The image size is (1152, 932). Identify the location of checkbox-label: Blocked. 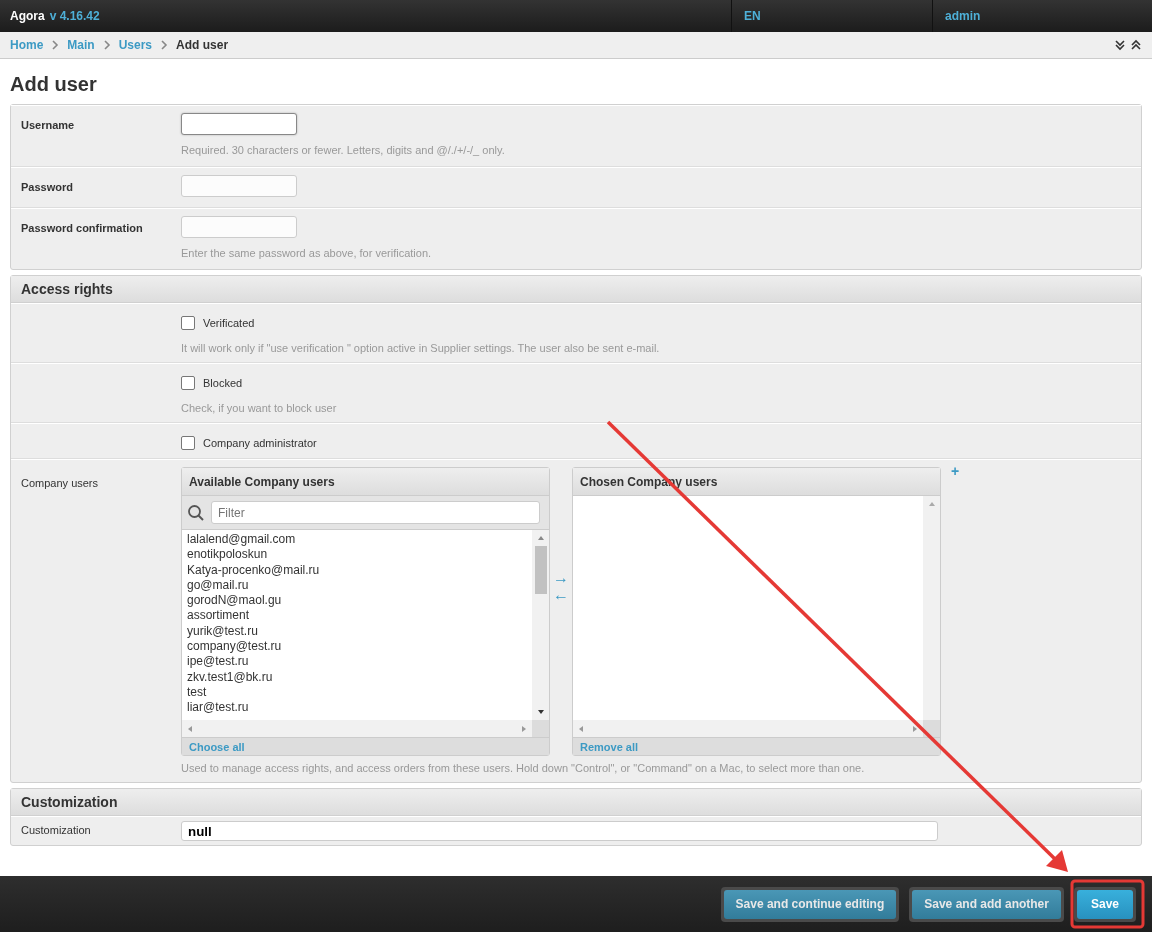
(223, 383).